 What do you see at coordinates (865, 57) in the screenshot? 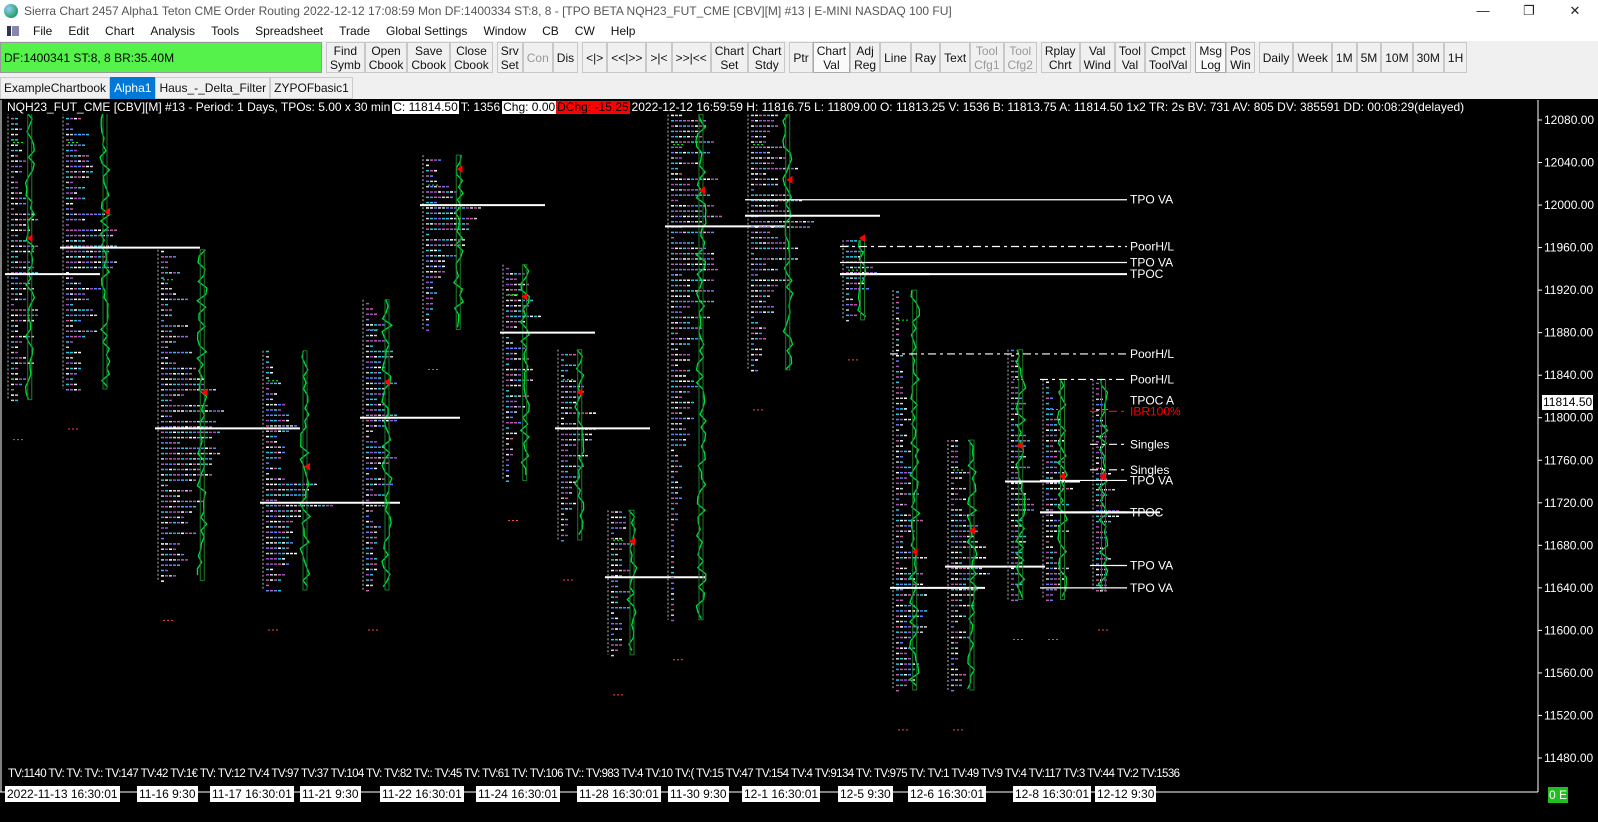
I see `toolbar-adj-reg-button: Adj Reg` at bounding box center [865, 57].